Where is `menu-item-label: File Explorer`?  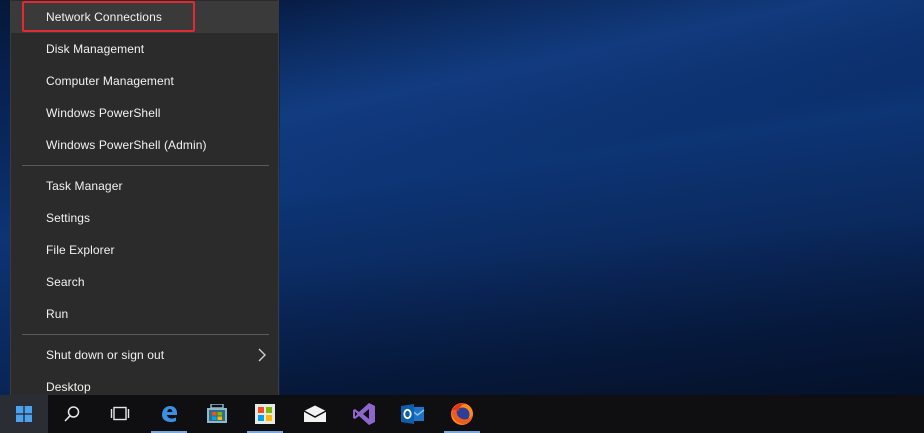 menu-item-label: File Explorer is located at coordinates (80, 250).